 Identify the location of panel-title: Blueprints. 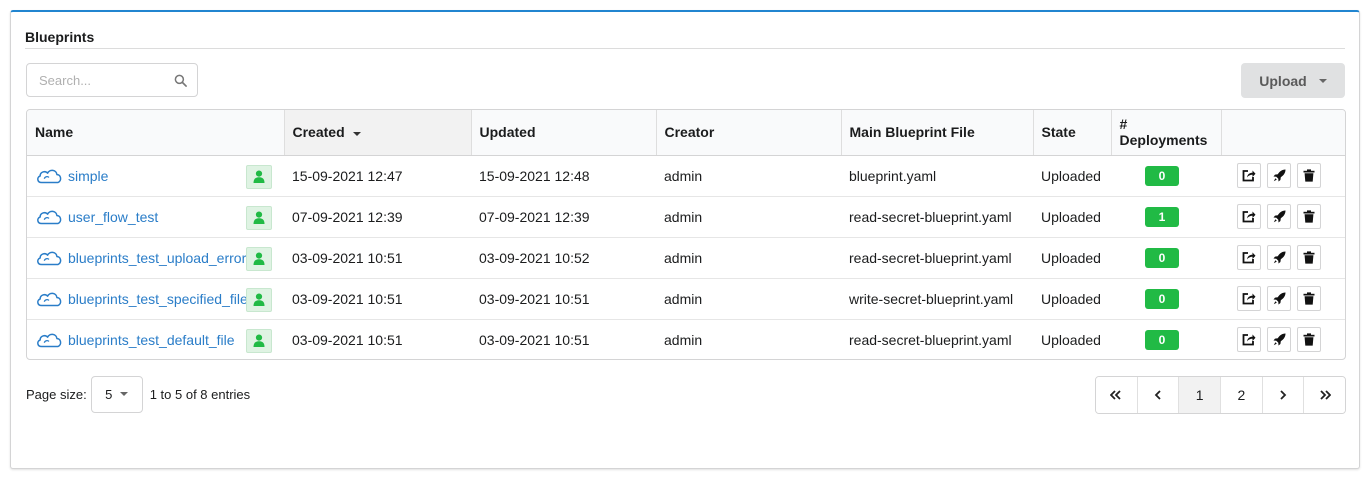
(60, 37).